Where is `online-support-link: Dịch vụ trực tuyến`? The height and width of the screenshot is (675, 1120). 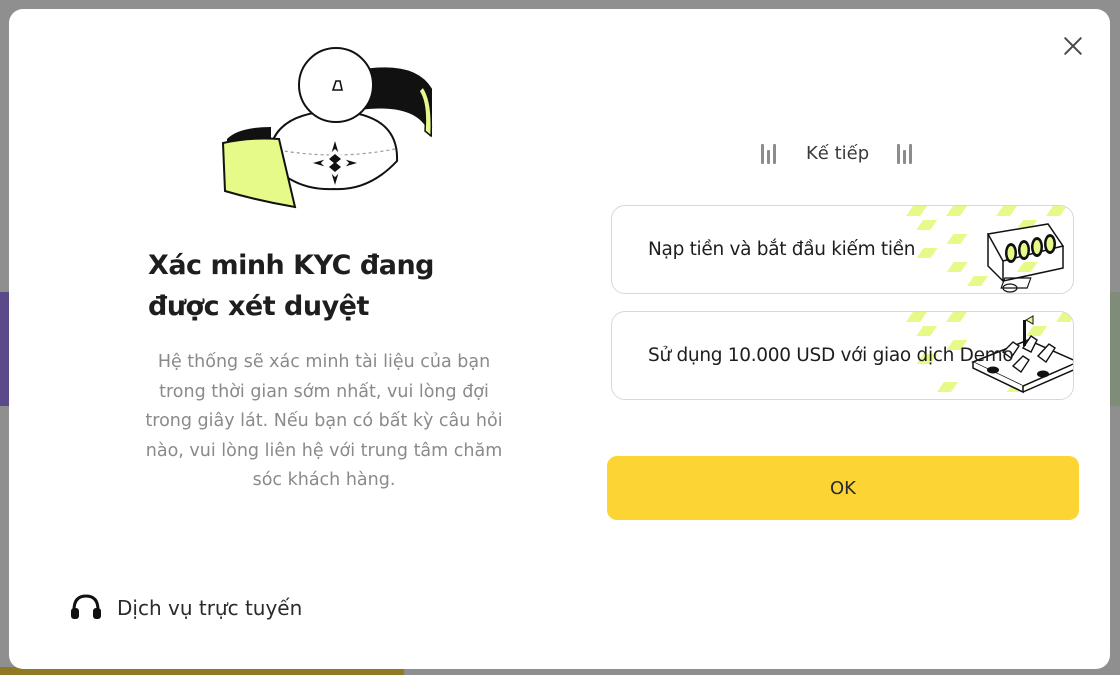 online-support-link: Dịch vụ trực tuyến is located at coordinates (185, 608).